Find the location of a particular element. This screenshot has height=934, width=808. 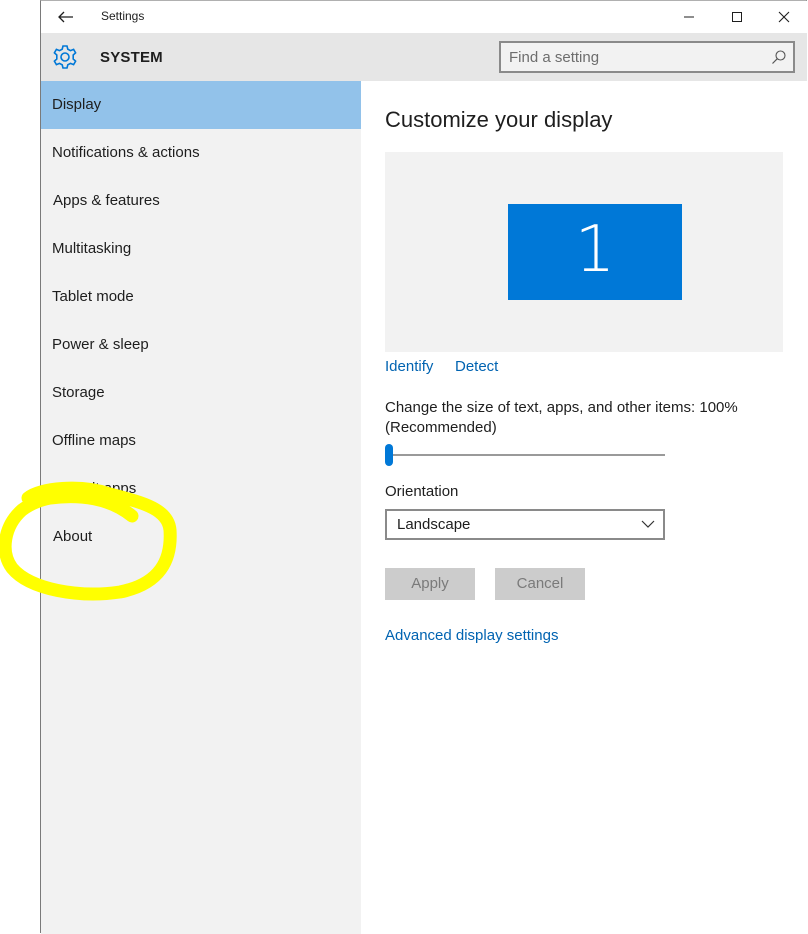

minimize-icon is located at coordinates (689, 17).